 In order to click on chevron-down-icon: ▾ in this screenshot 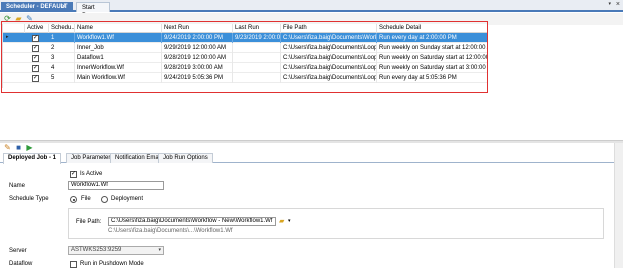, I will do `click(159, 250)`.